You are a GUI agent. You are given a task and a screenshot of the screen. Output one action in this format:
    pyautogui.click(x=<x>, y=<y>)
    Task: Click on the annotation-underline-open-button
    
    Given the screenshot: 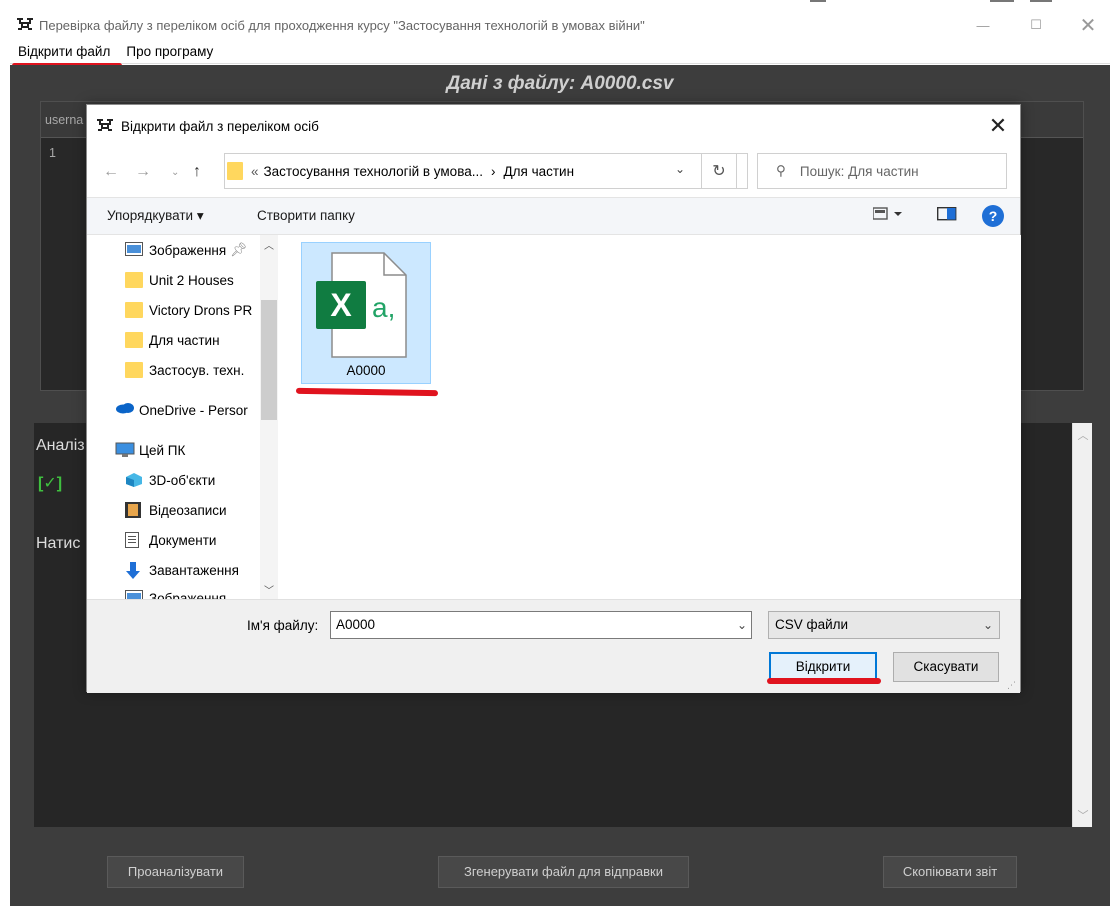 What is the action you would take?
    pyautogui.click(x=824, y=681)
    